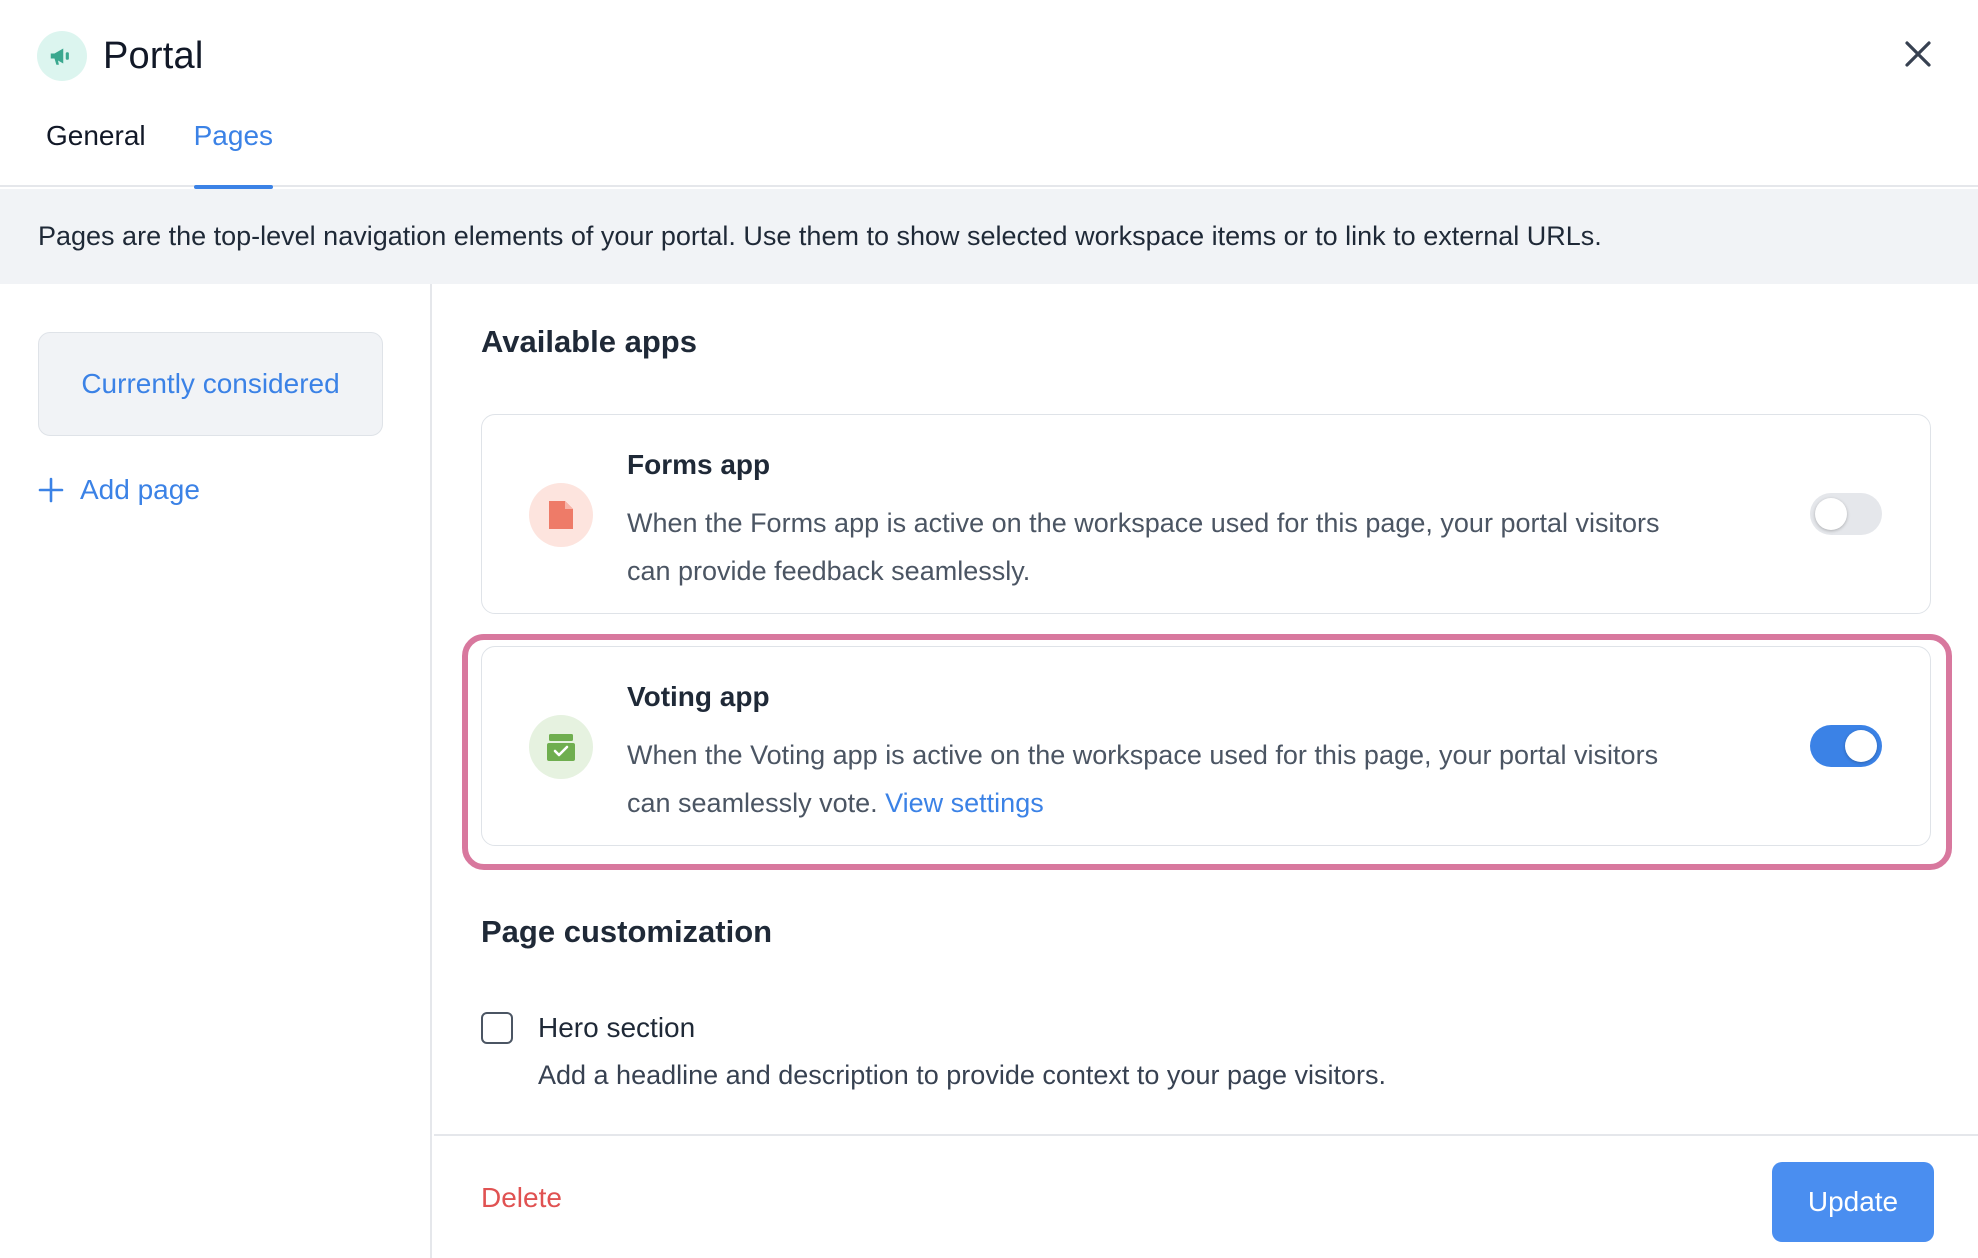 Image resolution: width=1978 pixels, height=1258 pixels. What do you see at coordinates (699, 464) in the screenshot?
I see `forms-app-name: Forms app` at bounding box center [699, 464].